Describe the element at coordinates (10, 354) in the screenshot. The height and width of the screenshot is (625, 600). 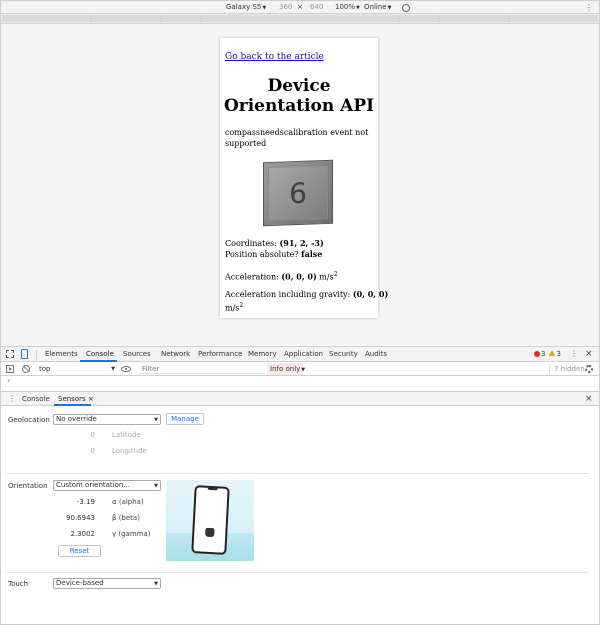
I see `inspect-element-icon` at that location.